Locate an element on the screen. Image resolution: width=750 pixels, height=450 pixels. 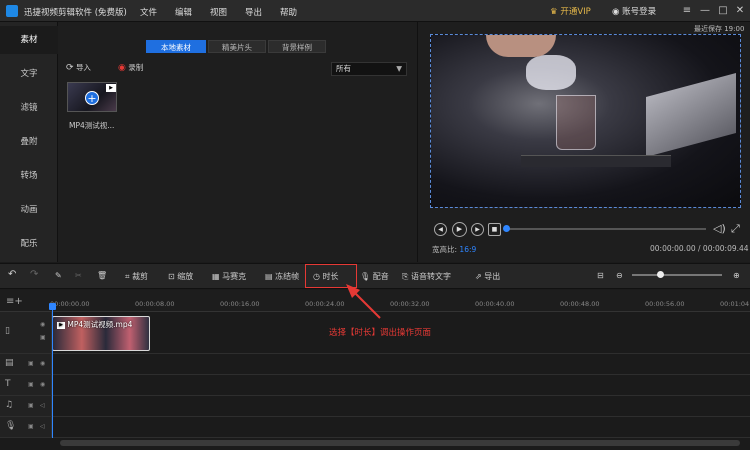
edit-icon: ✎ is located at coordinates (58, 275).